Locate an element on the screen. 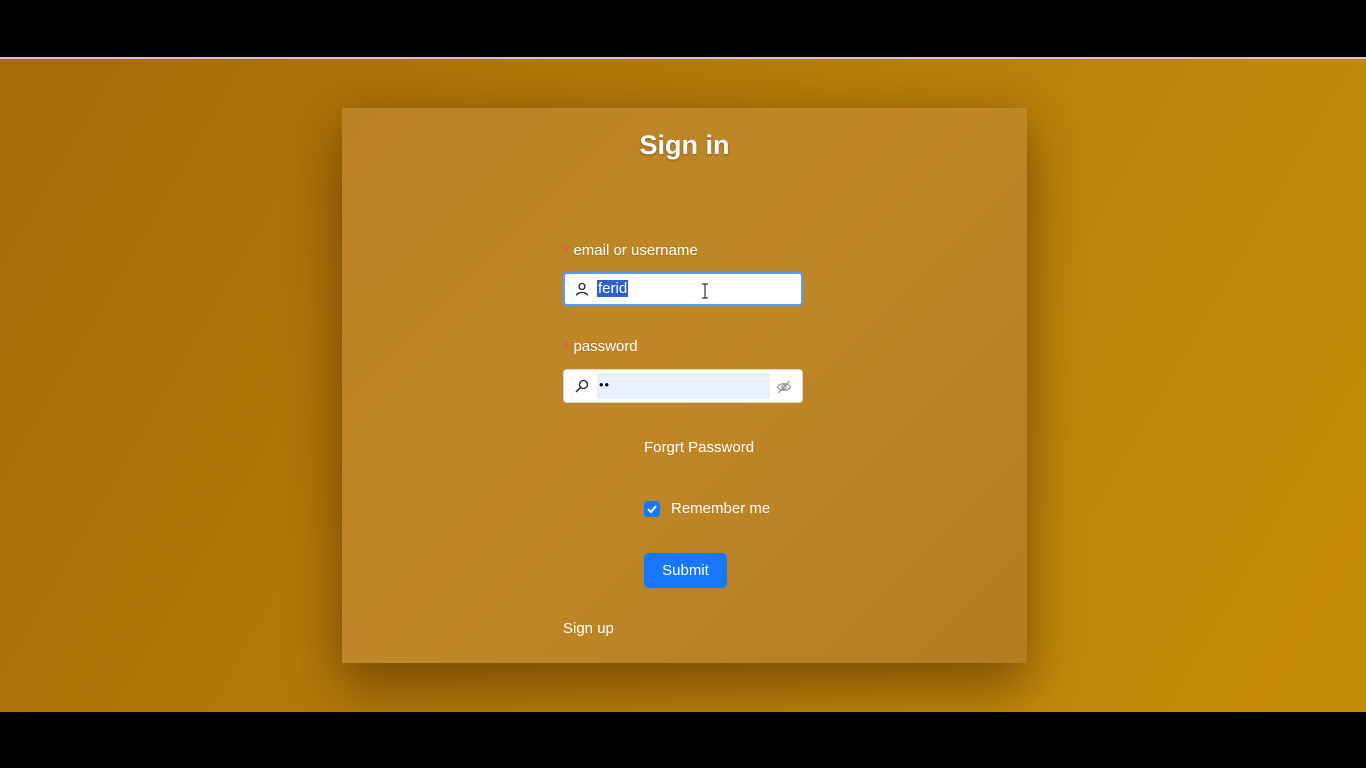 The image size is (1366, 768). username-field: ferid is located at coordinates (683, 289).